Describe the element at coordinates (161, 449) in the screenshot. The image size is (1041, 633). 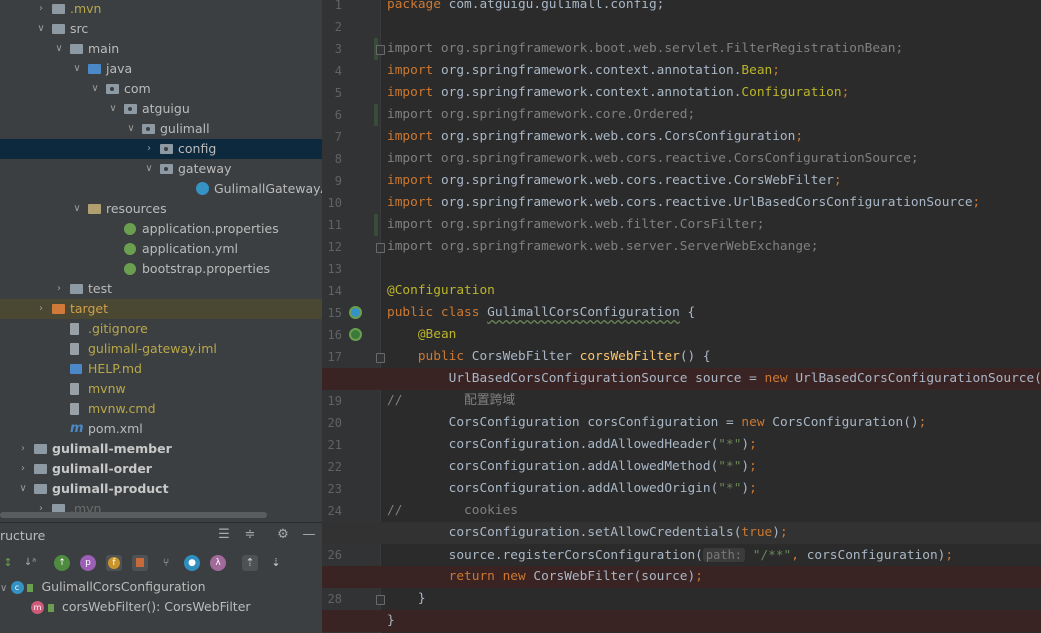
I see `tree-item: › gulimall-member` at that location.